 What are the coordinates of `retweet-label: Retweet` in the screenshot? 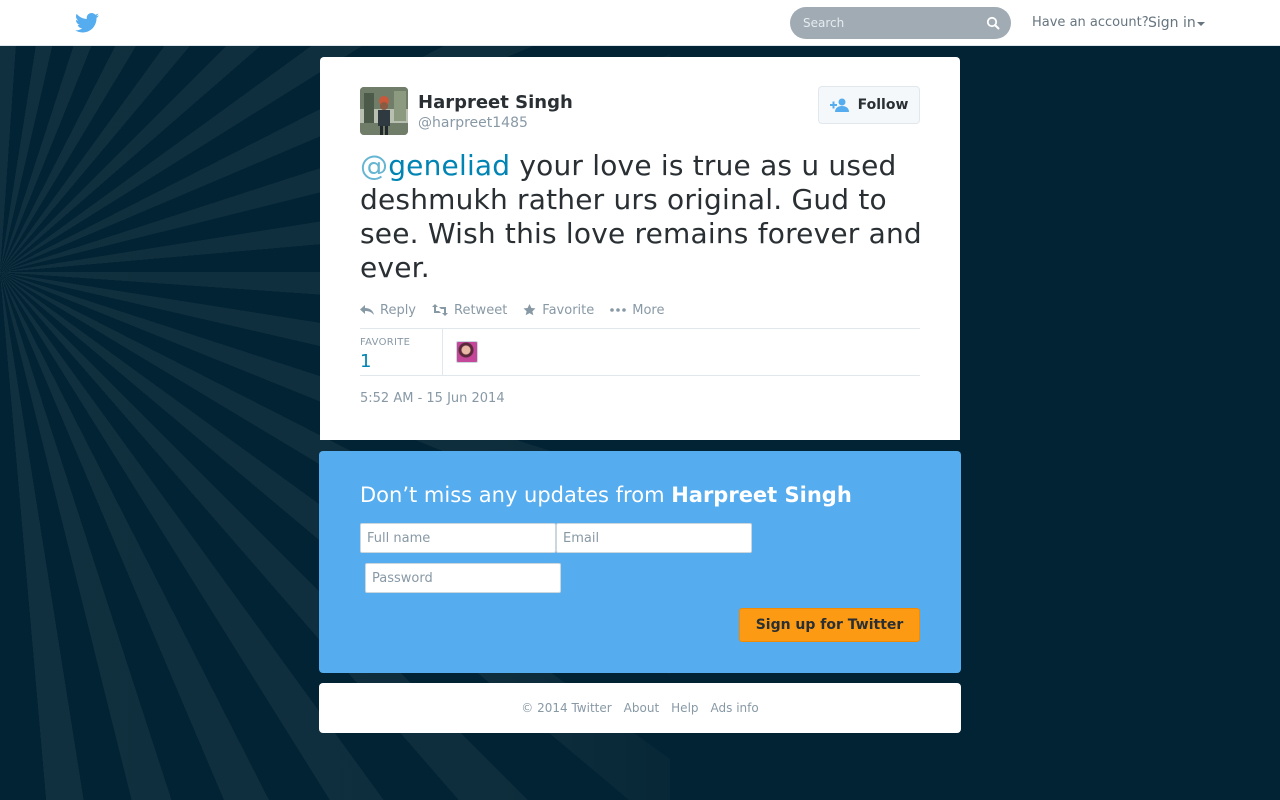 It's located at (481, 310).